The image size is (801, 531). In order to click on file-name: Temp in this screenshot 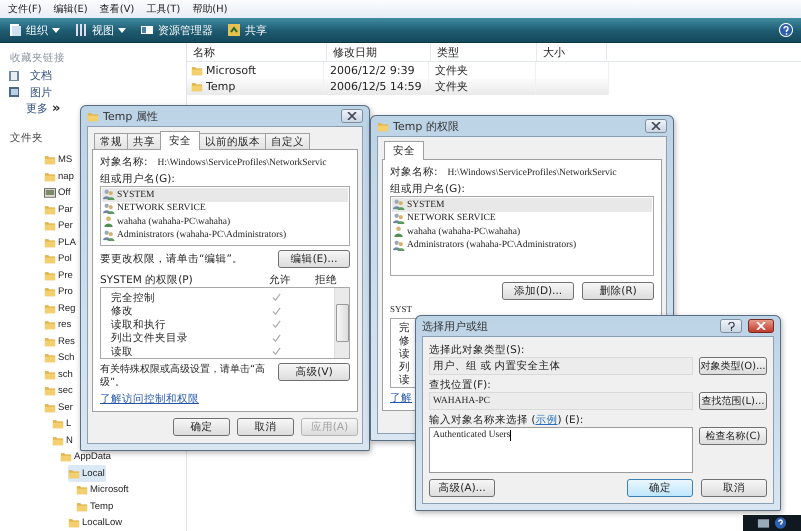, I will do `click(255, 86)`.